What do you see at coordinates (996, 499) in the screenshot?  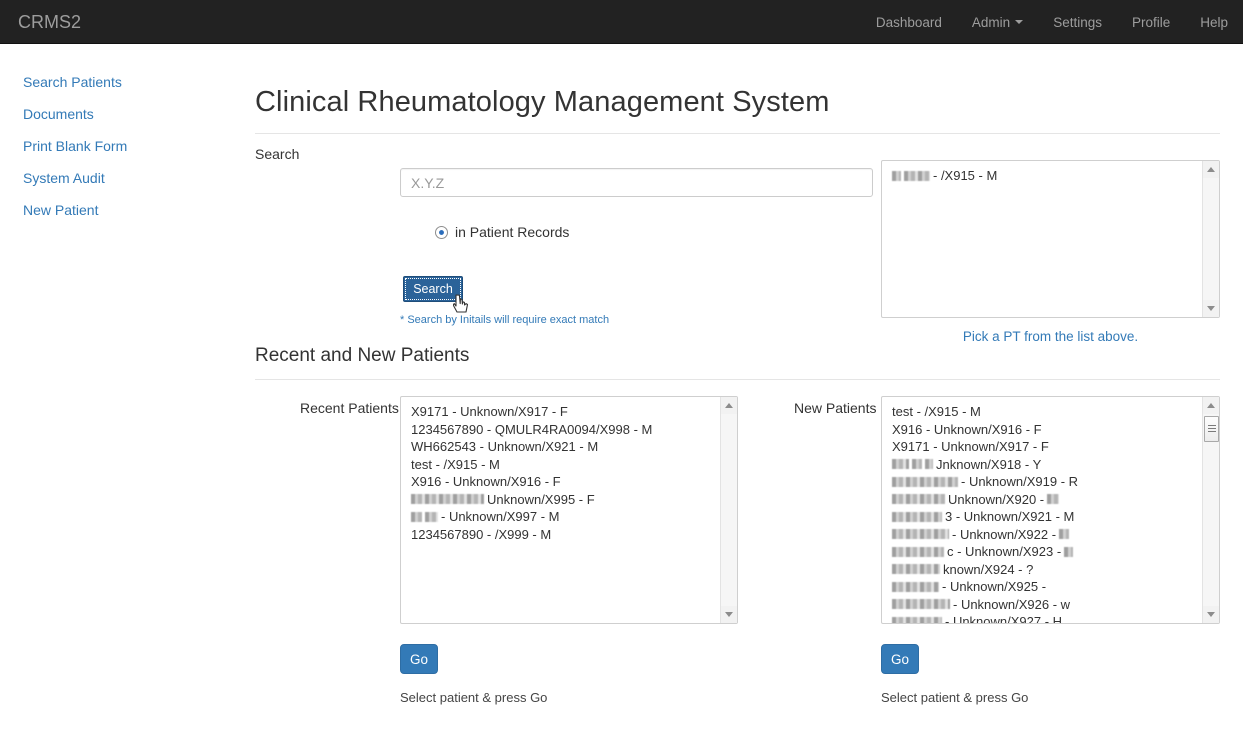 I see `list-item-label: Unknown/X920 -` at bounding box center [996, 499].